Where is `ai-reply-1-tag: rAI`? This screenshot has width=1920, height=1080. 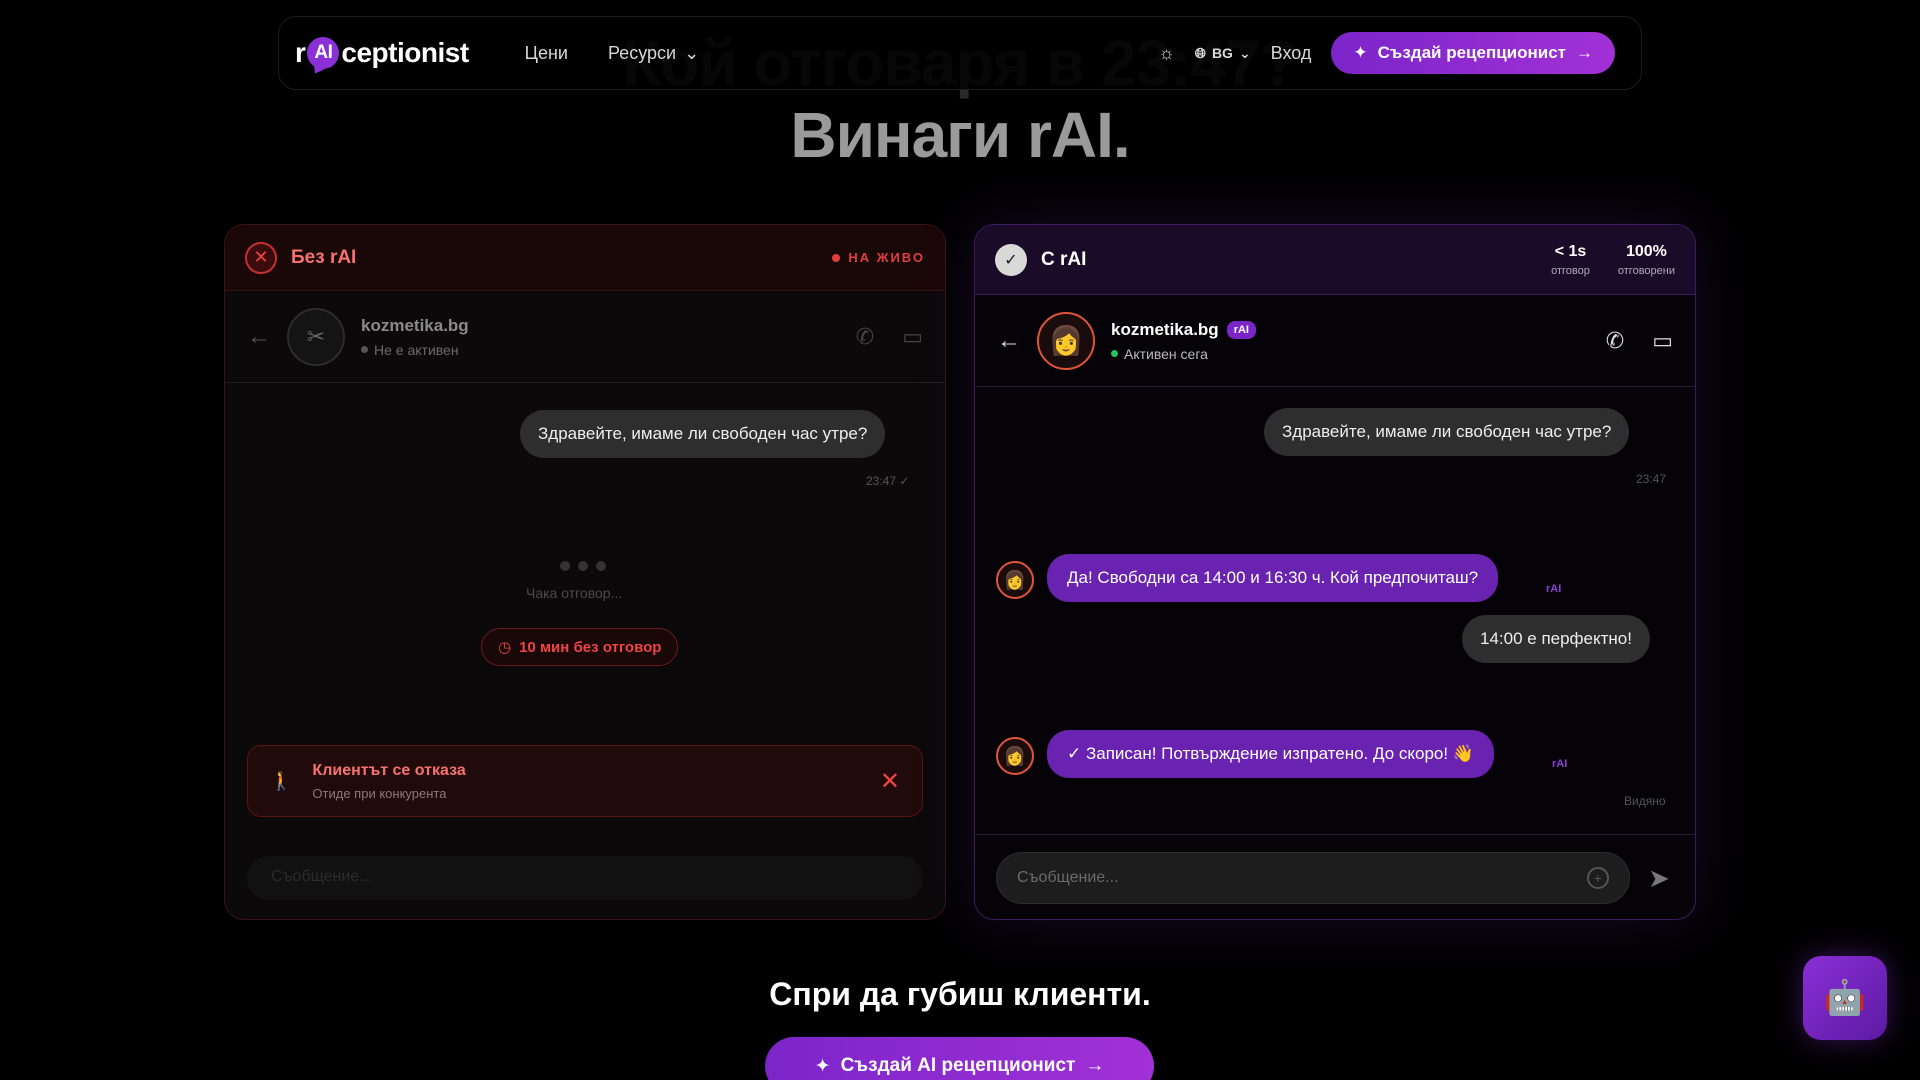 ai-reply-1-tag: rAI is located at coordinates (1554, 589).